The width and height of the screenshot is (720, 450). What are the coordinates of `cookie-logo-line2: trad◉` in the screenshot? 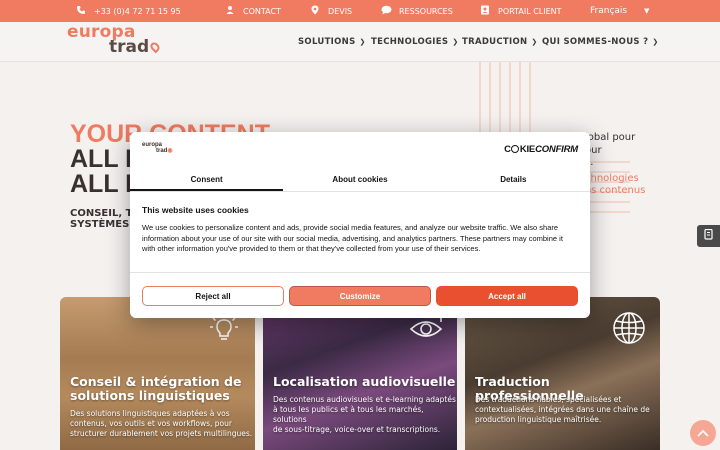 It's located at (157, 151).